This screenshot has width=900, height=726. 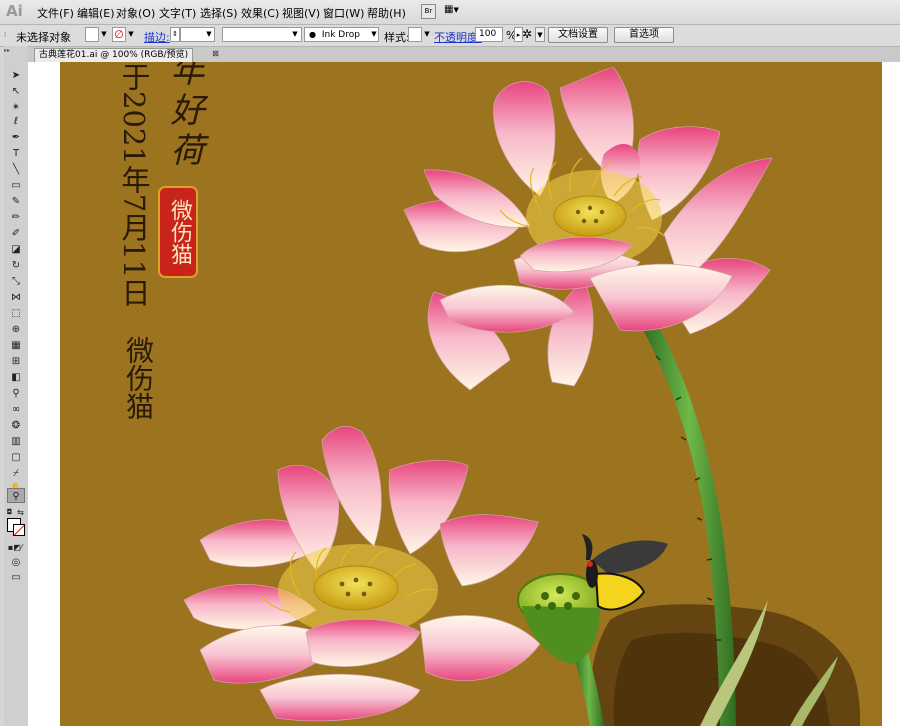 I want to click on eraser-tool-icon: ◪, so click(x=16, y=249).